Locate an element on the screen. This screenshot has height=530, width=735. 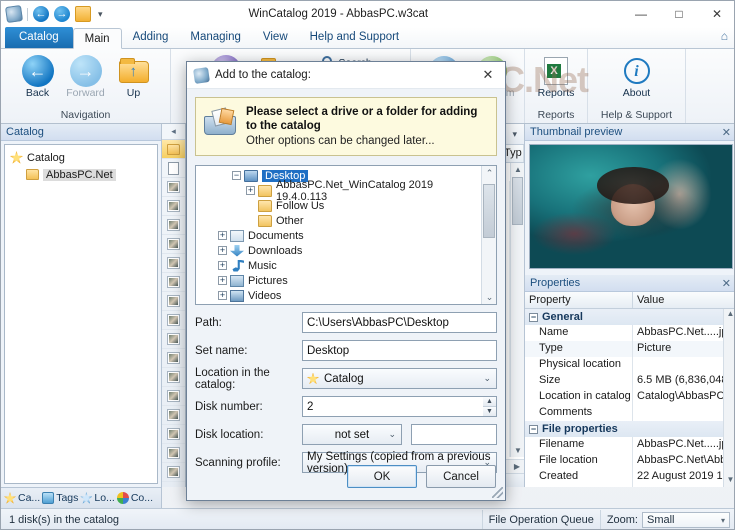
table-row: Comments is located at coordinates (624, 413).